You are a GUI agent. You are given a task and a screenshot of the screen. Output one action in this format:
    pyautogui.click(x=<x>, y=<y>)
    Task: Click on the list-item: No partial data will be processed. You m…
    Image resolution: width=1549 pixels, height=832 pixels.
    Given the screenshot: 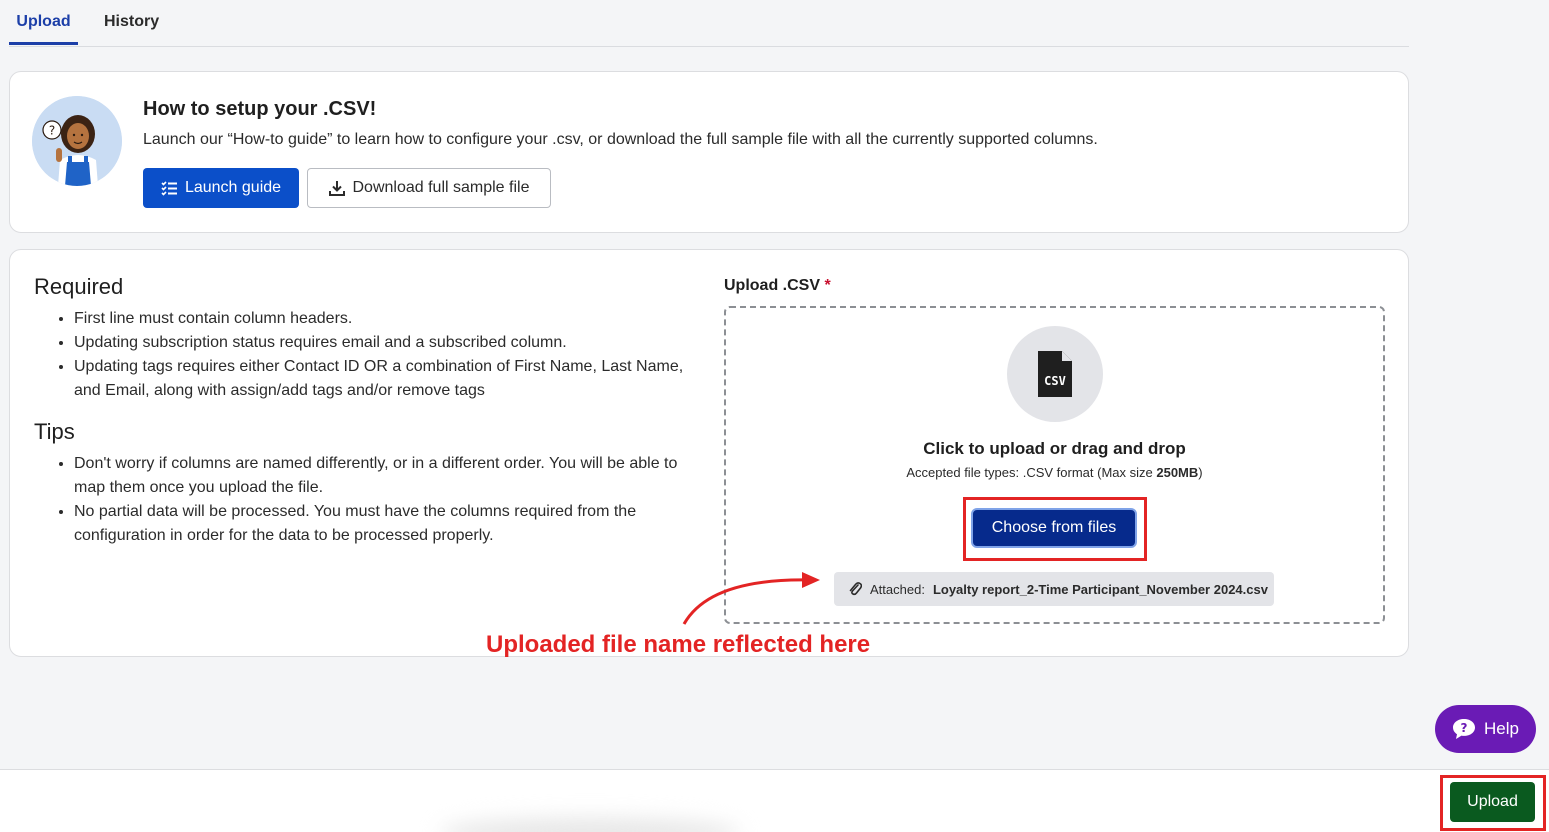 What is the action you would take?
    pyautogui.click(x=384, y=524)
    